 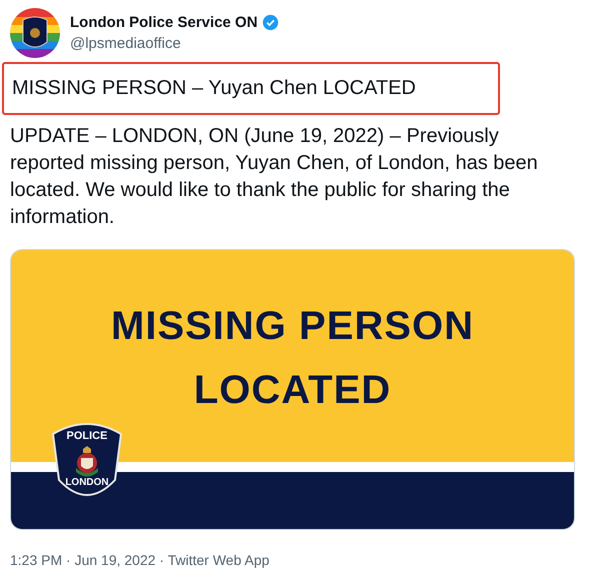 What do you see at coordinates (164, 22) in the screenshot?
I see `account-name: London Police Service ON` at bounding box center [164, 22].